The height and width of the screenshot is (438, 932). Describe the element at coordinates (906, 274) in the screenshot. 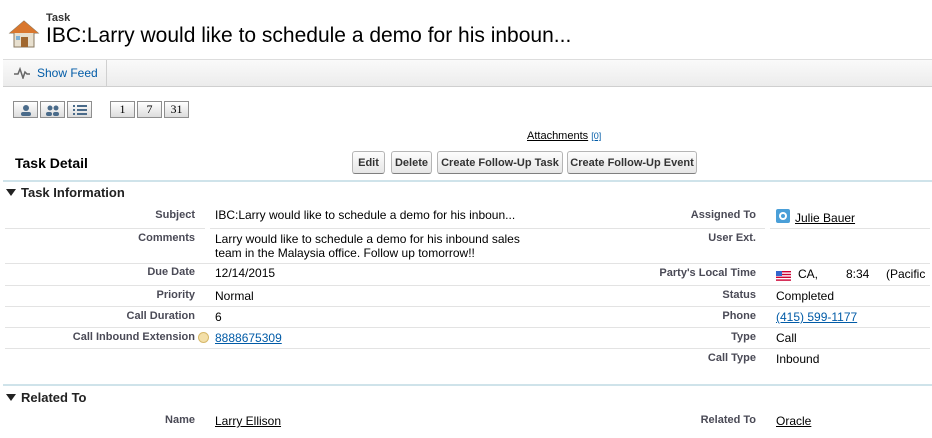

I see `partys-local-time-zone: (Pacific` at that location.